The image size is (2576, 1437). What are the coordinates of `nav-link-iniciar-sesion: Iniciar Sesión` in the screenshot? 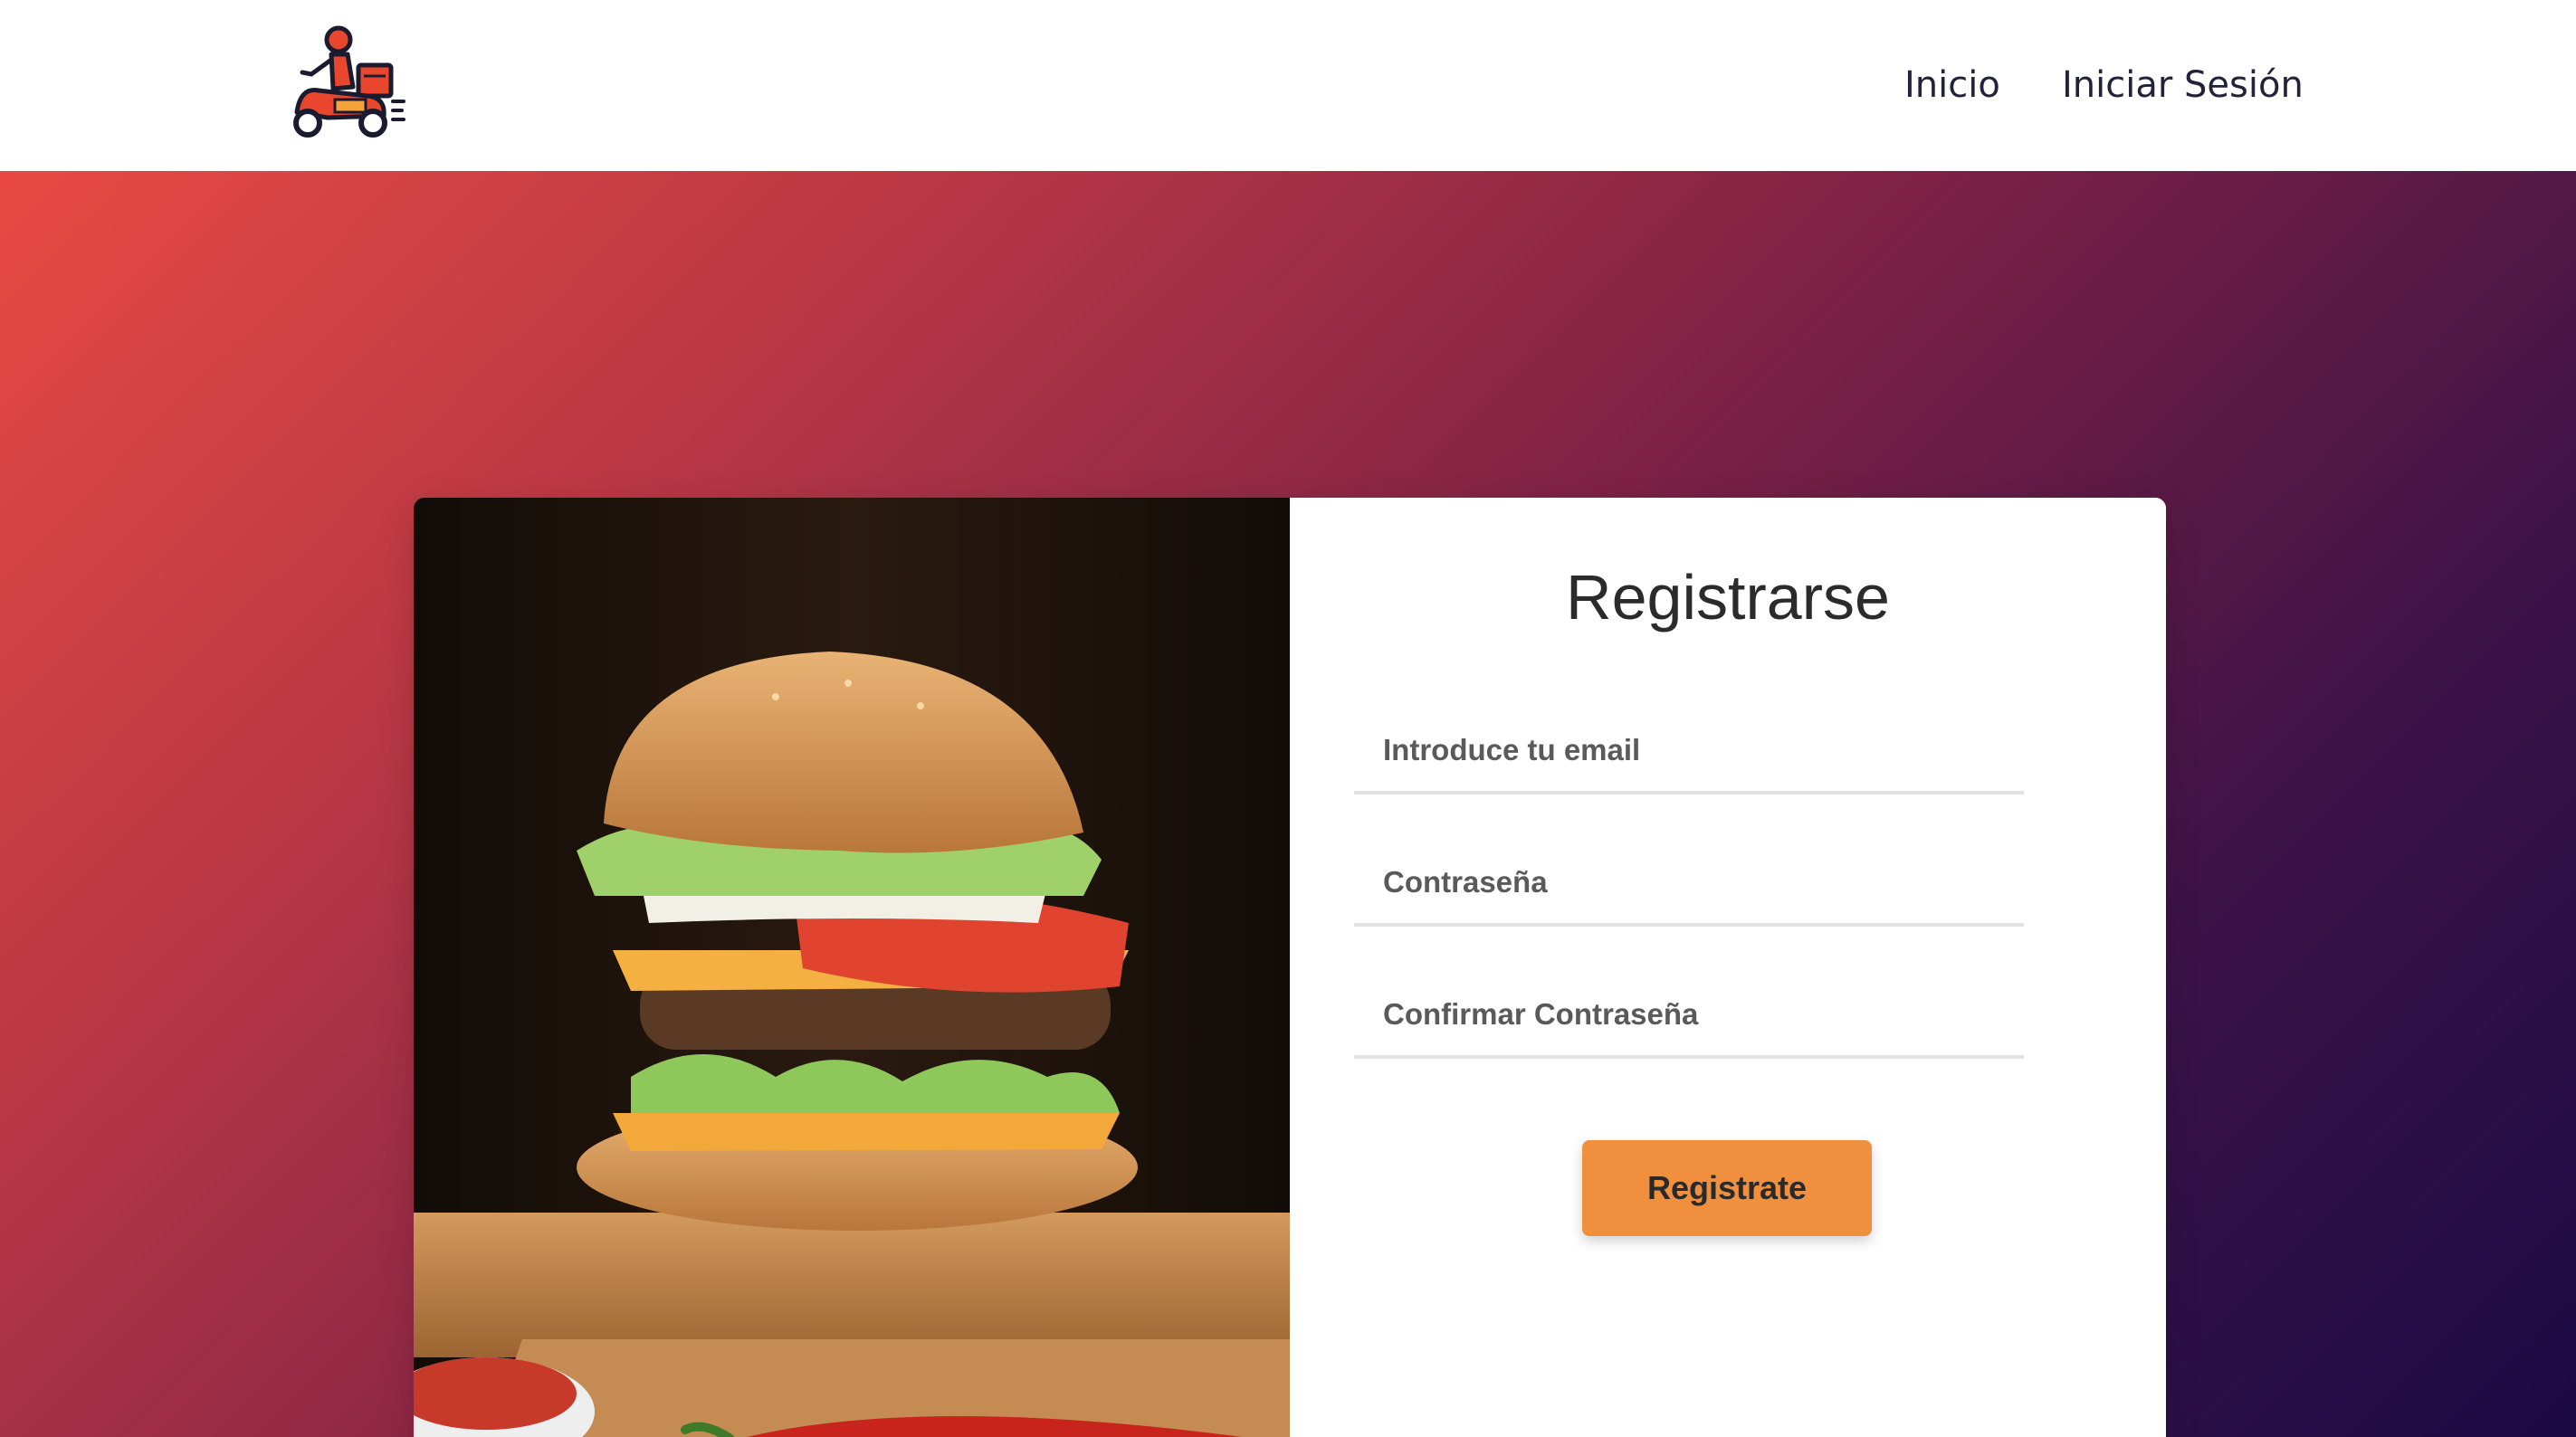 It's located at (2183, 85).